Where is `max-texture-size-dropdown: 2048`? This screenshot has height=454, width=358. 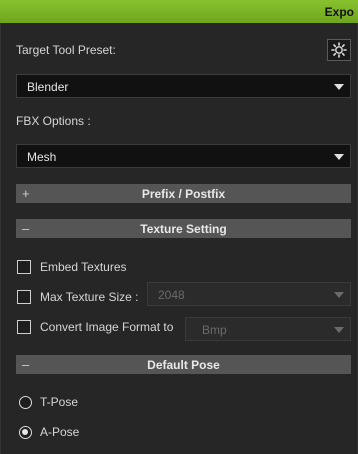
max-texture-size-dropdown: 2048 is located at coordinates (249, 294).